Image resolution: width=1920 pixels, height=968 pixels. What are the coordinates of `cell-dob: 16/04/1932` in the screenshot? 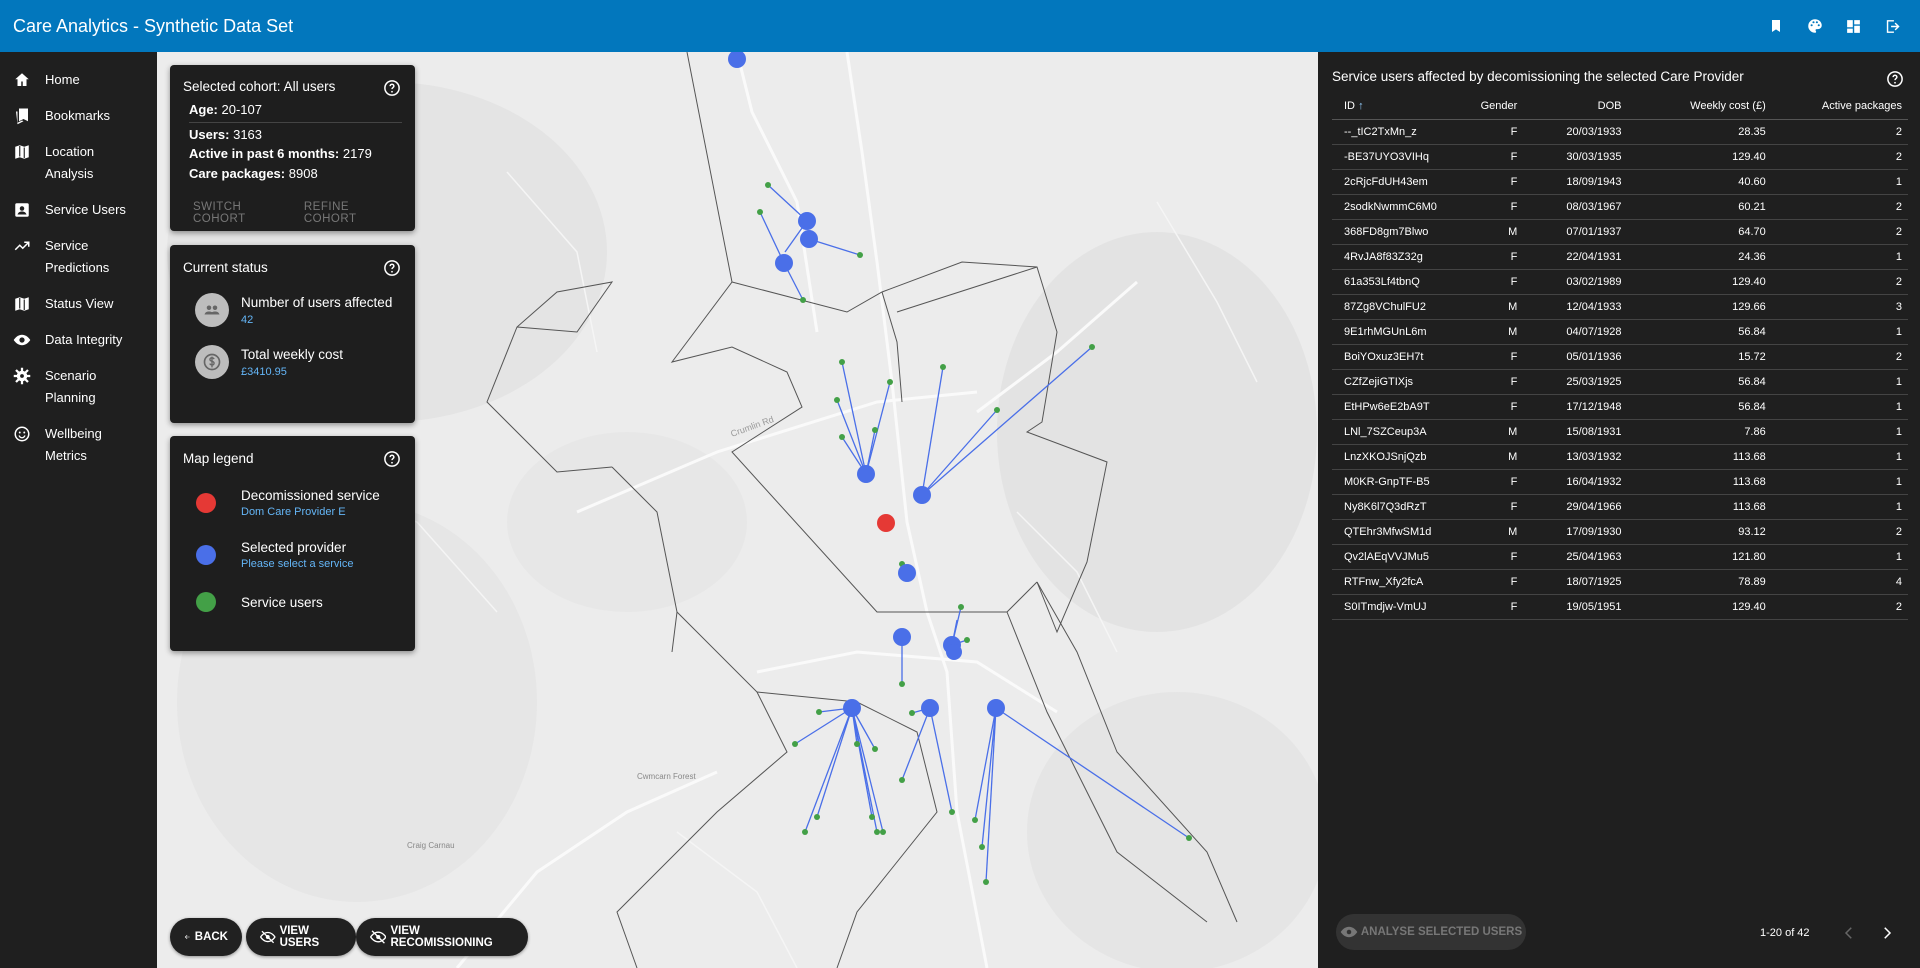 It's located at (1575, 482).